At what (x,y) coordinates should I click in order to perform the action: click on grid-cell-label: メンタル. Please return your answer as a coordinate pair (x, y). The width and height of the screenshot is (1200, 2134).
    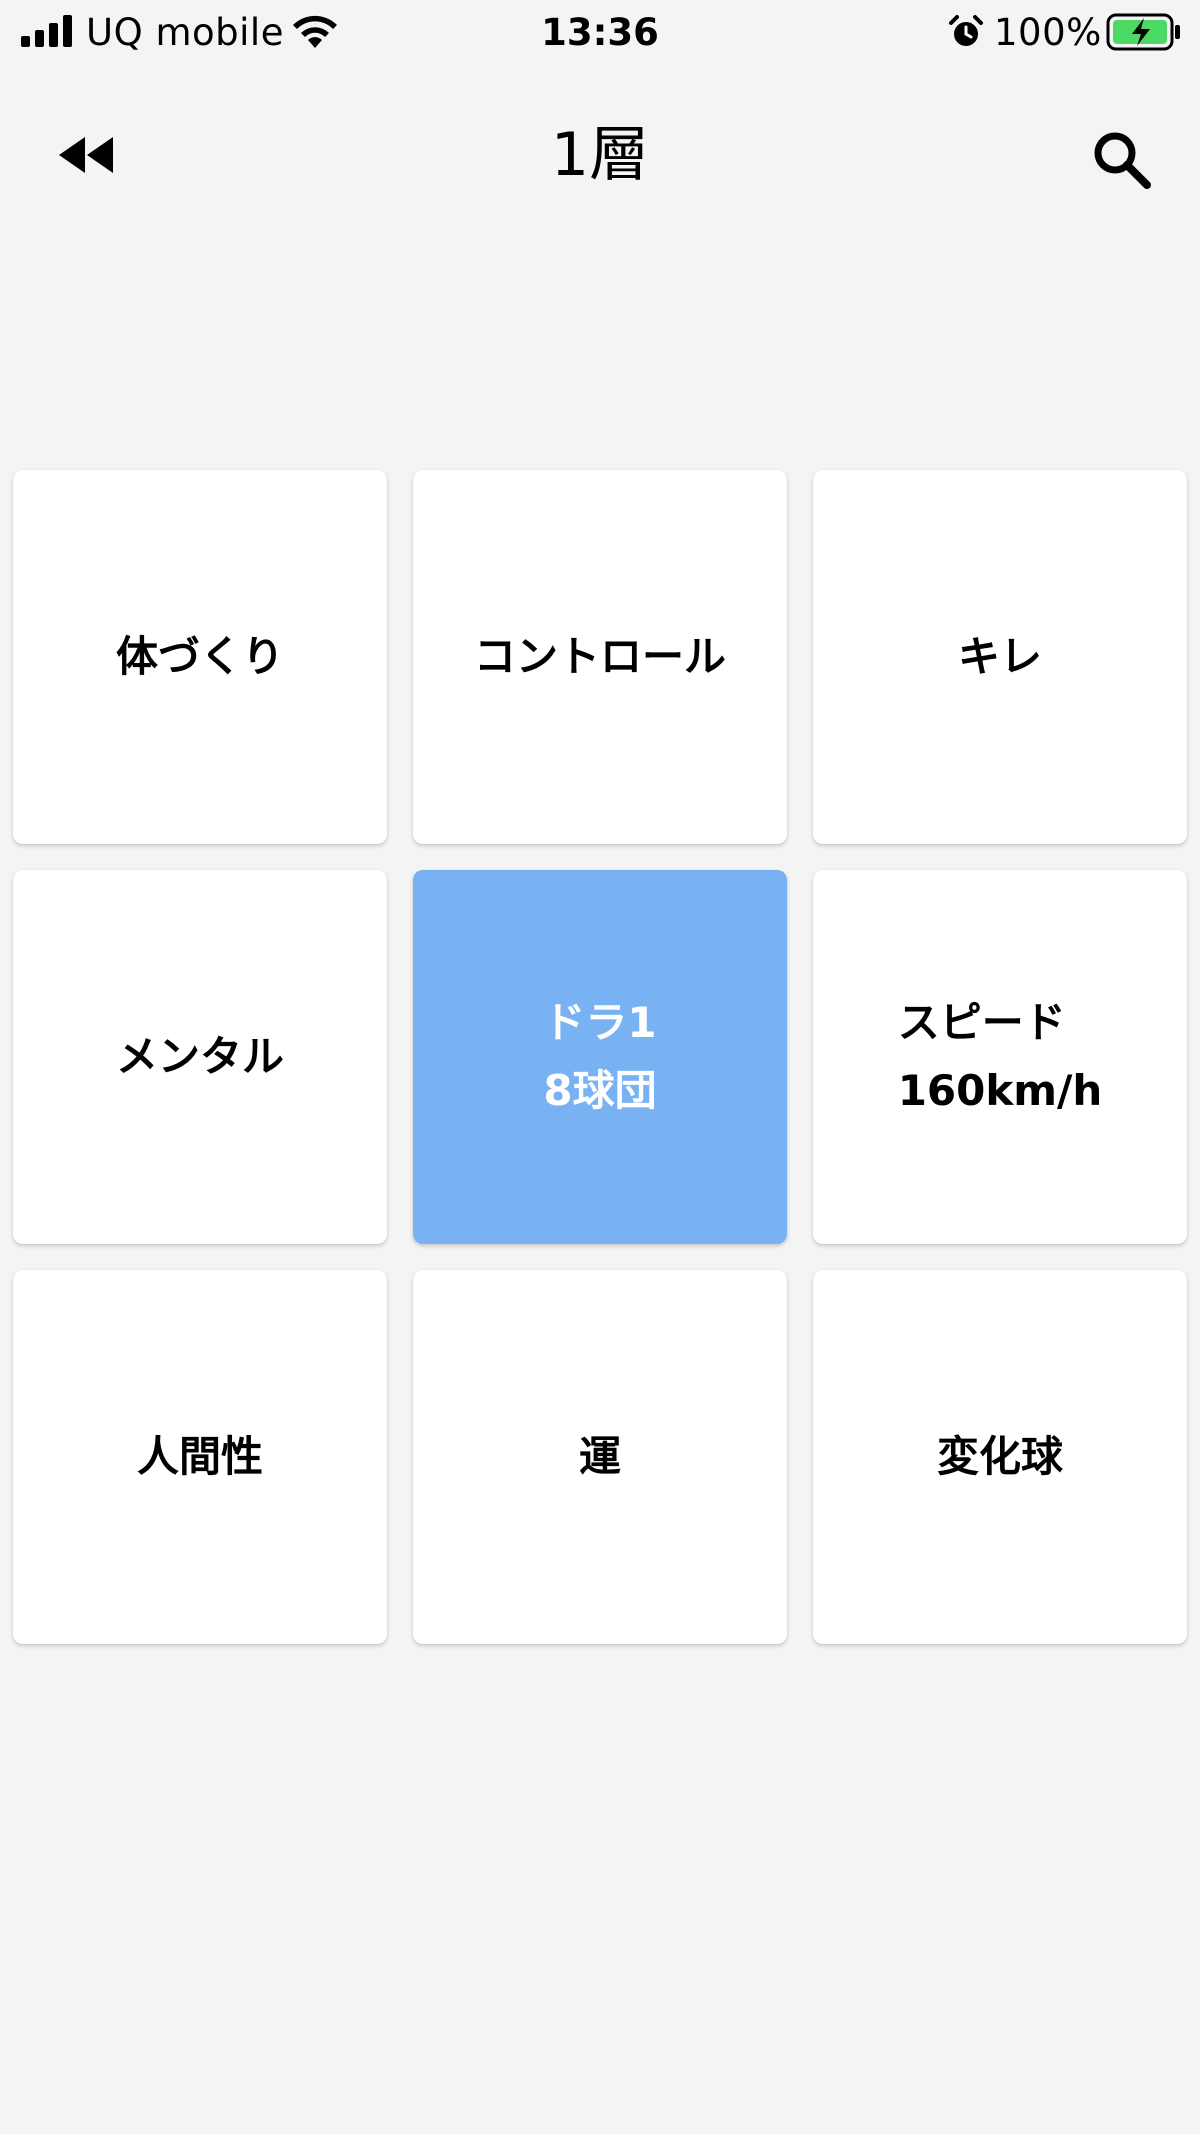
    Looking at the image, I should click on (199, 1056).